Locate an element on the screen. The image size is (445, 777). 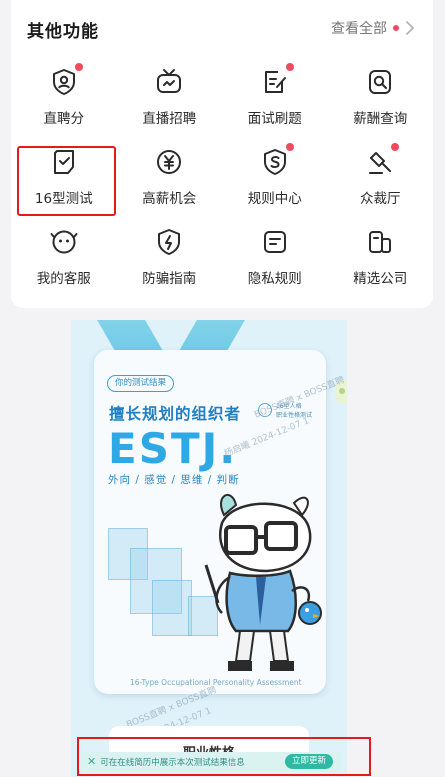
feature-item-selected-companies: 精选公司 is located at coordinates (381, 257).